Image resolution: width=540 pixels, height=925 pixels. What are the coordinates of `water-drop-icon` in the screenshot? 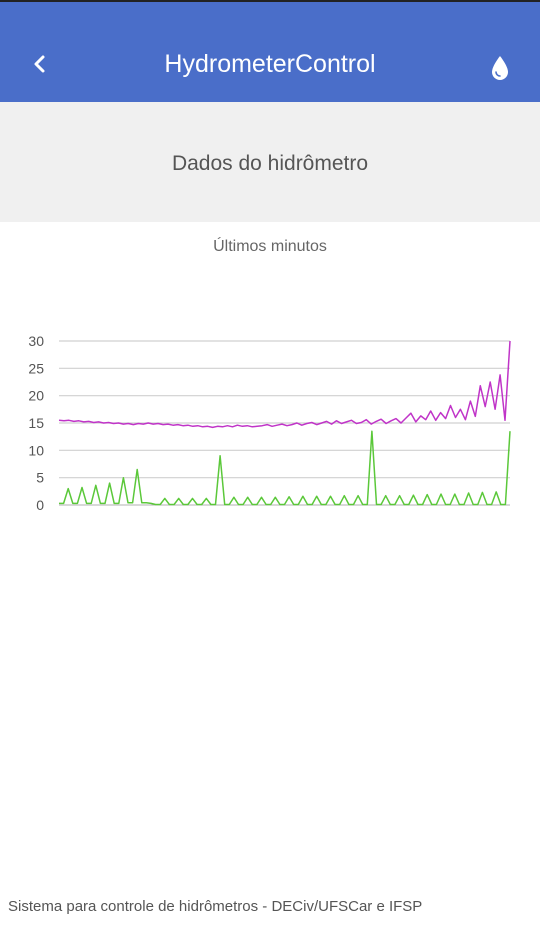 It's located at (500, 68).